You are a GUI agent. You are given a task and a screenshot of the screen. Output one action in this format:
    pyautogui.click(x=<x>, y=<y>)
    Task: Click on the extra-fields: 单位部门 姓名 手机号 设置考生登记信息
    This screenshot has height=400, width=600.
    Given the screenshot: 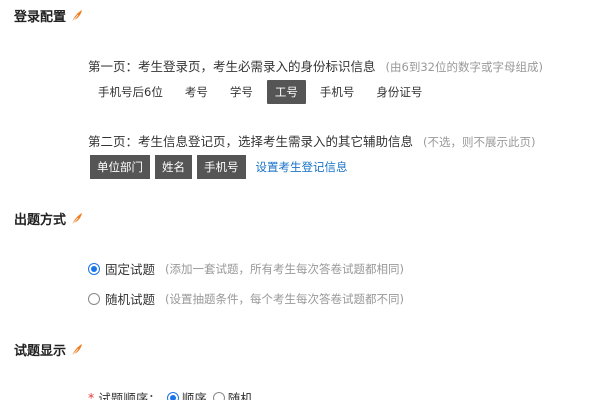 What is the action you would take?
    pyautogui.click(x=219, y=167)
    